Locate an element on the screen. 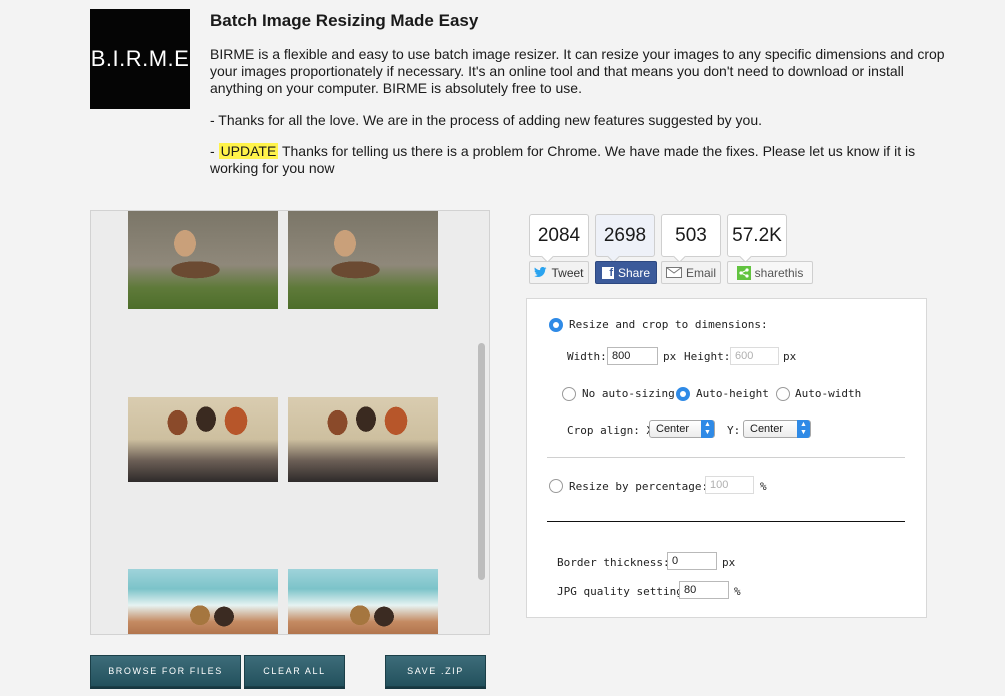 This screenshot has width=1005, height=696. jpg-quality-input: 80 is located at coordinates (704, 590).